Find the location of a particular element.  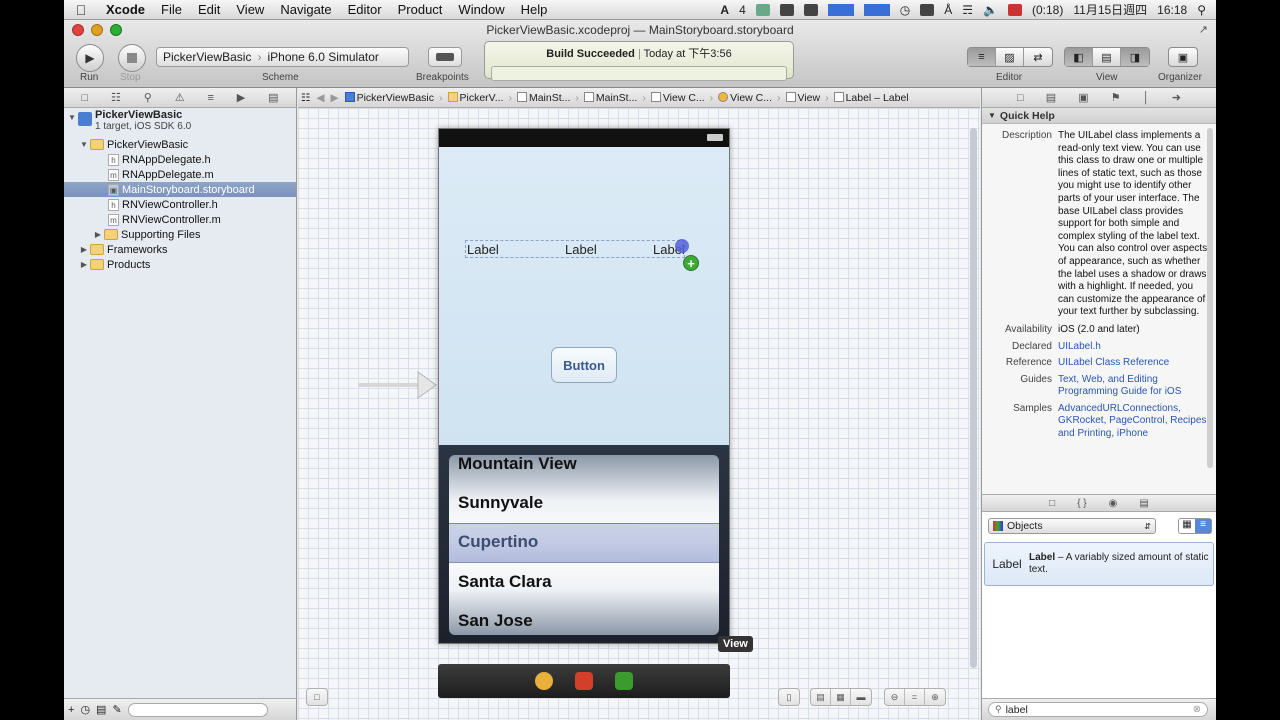

picker-row: Sunnyvale is located at coordinates (500, 503).